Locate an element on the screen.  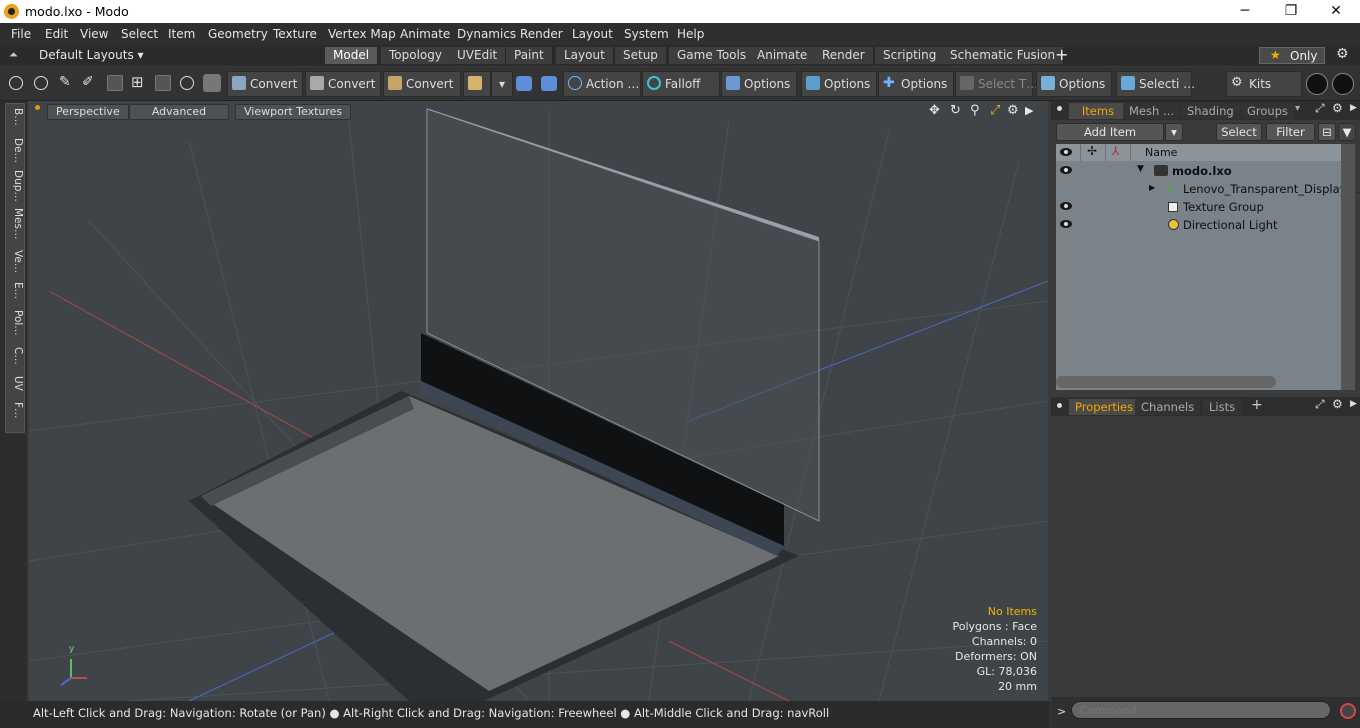
command-input is located at coordinates (1201, 710).